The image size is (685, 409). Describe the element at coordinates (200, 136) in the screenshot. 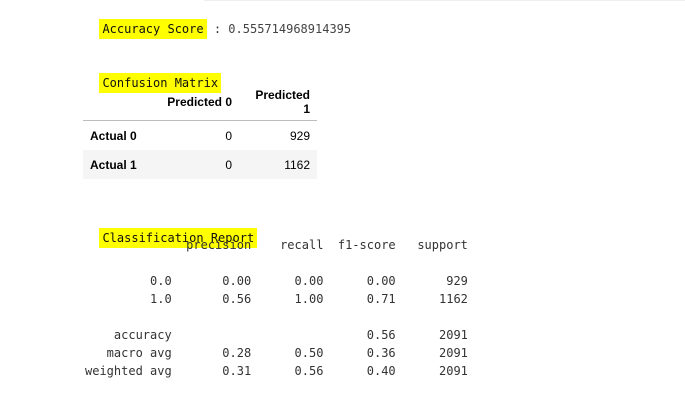

I see `table-row: Actual 0 0 929` at that location.